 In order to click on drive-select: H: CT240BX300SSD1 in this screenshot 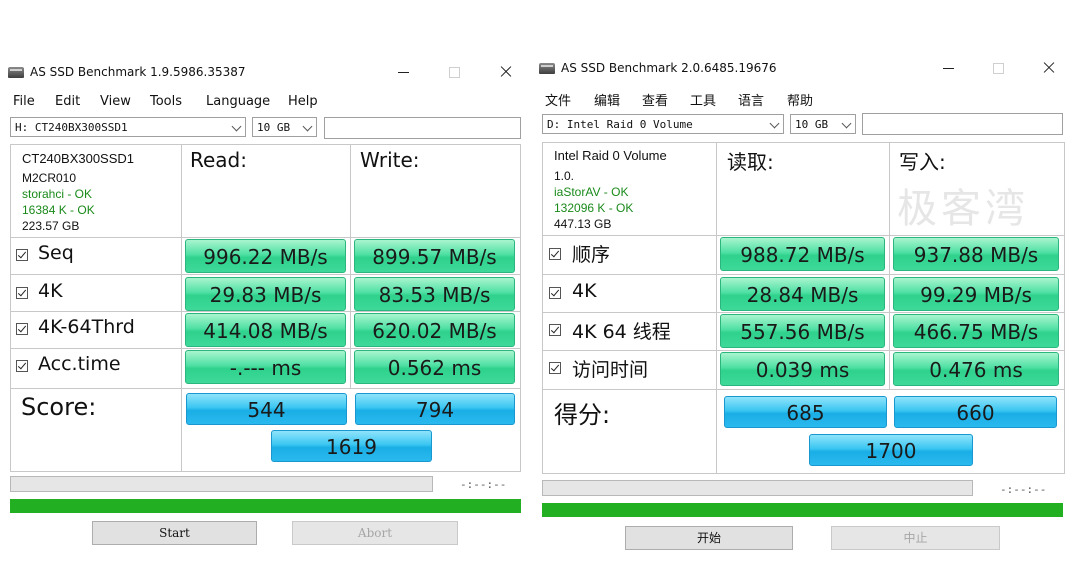, I will do `click(128, 127)`.